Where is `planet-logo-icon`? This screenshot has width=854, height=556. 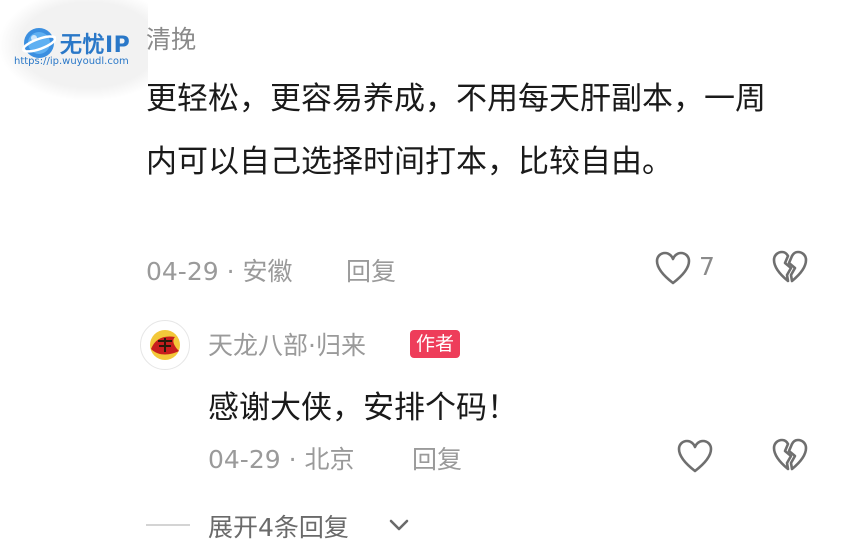
planet-logo-icon is located at coordinates (39, 43).